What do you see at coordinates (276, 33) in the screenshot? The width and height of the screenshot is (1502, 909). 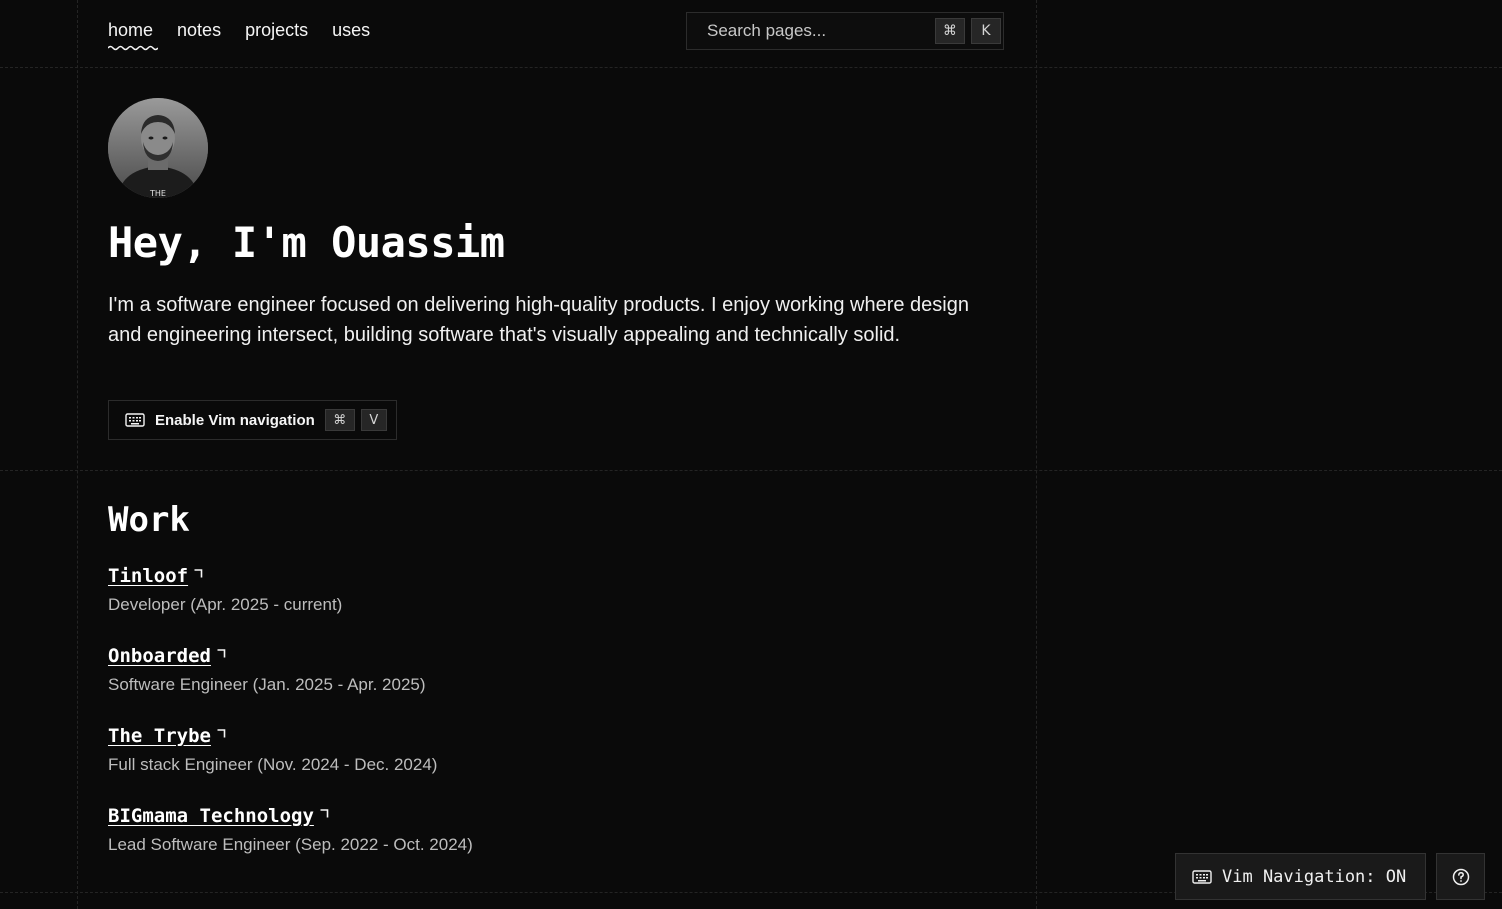 I see `nav-link-projects: projects` at bounding box center [276, 33].